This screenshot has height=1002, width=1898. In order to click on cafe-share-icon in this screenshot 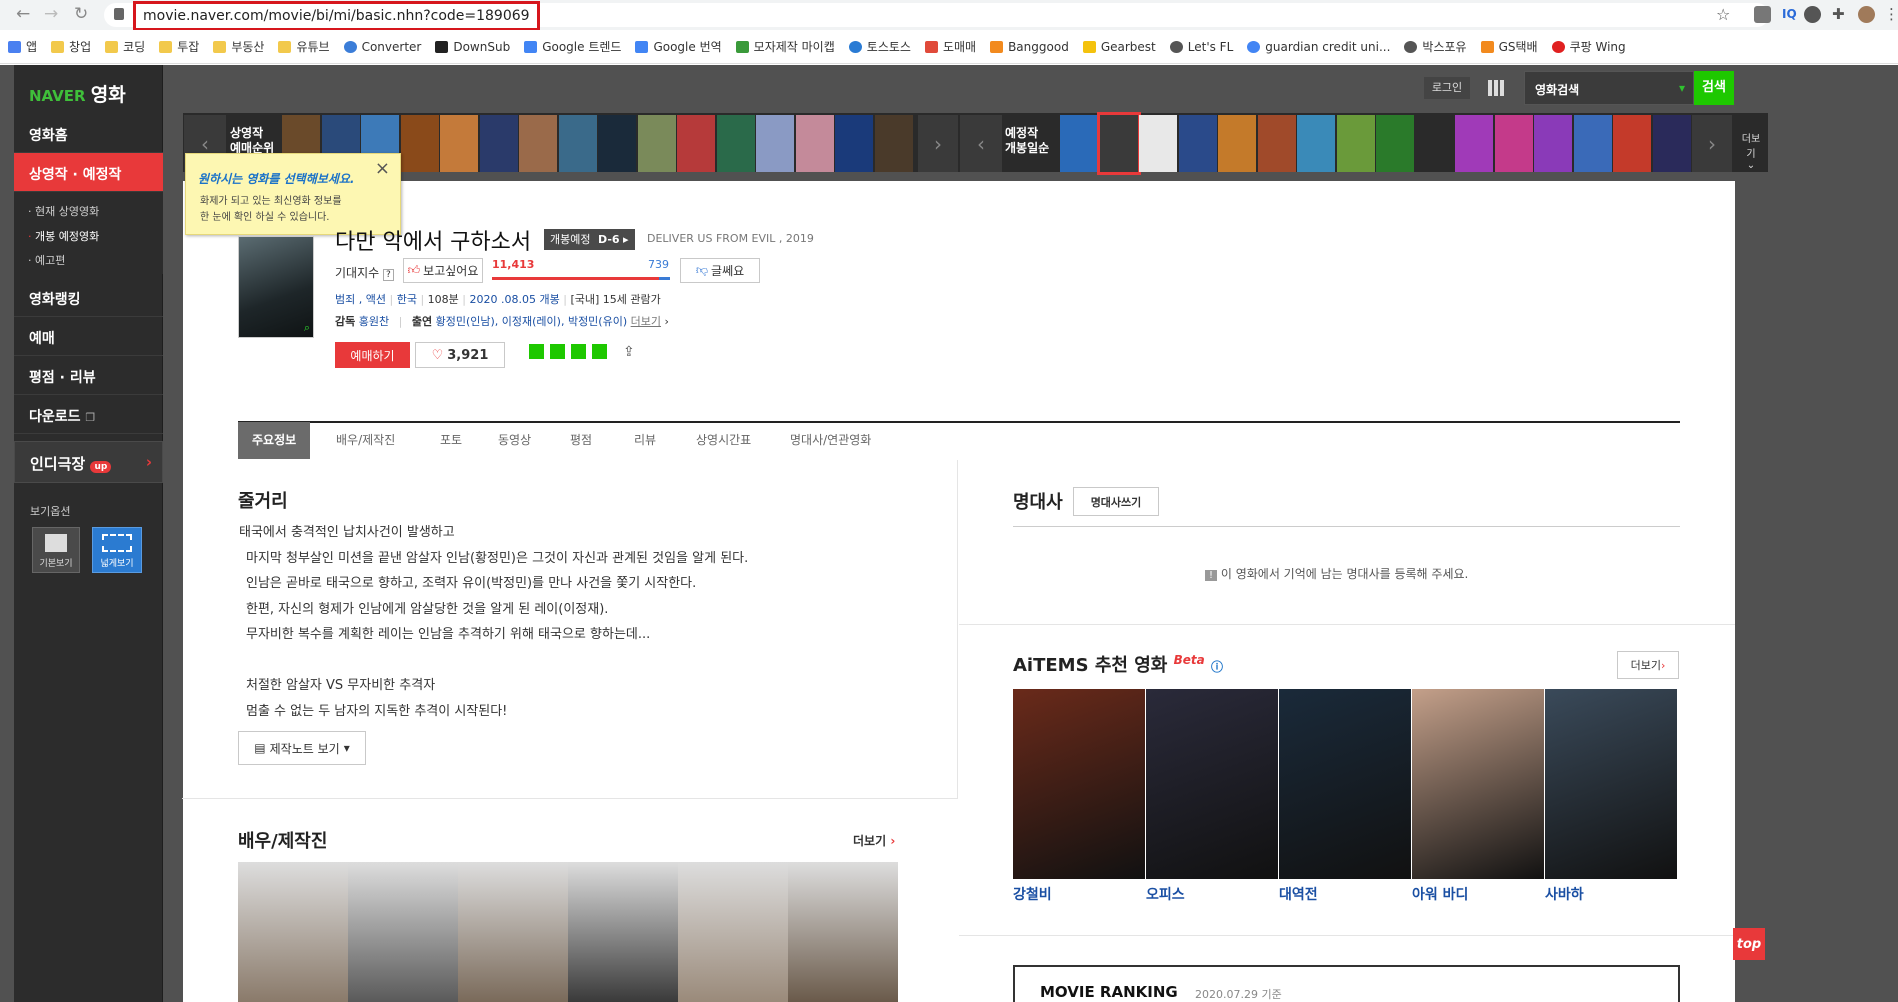, I will do `click(599, 351)`.